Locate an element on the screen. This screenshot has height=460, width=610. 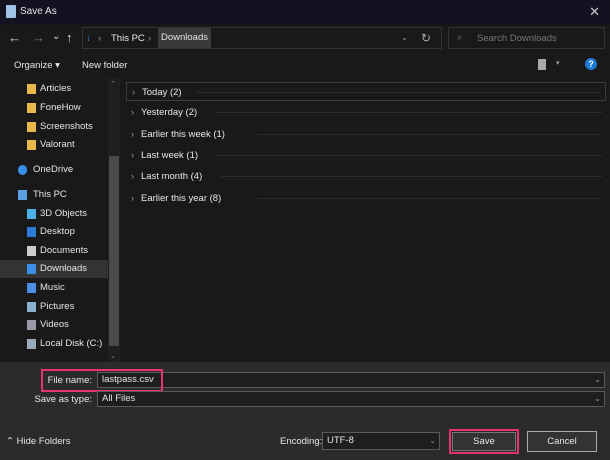
toolbar: Organize ▾ New folder ▾ ? is located at coordinates (305, 65).